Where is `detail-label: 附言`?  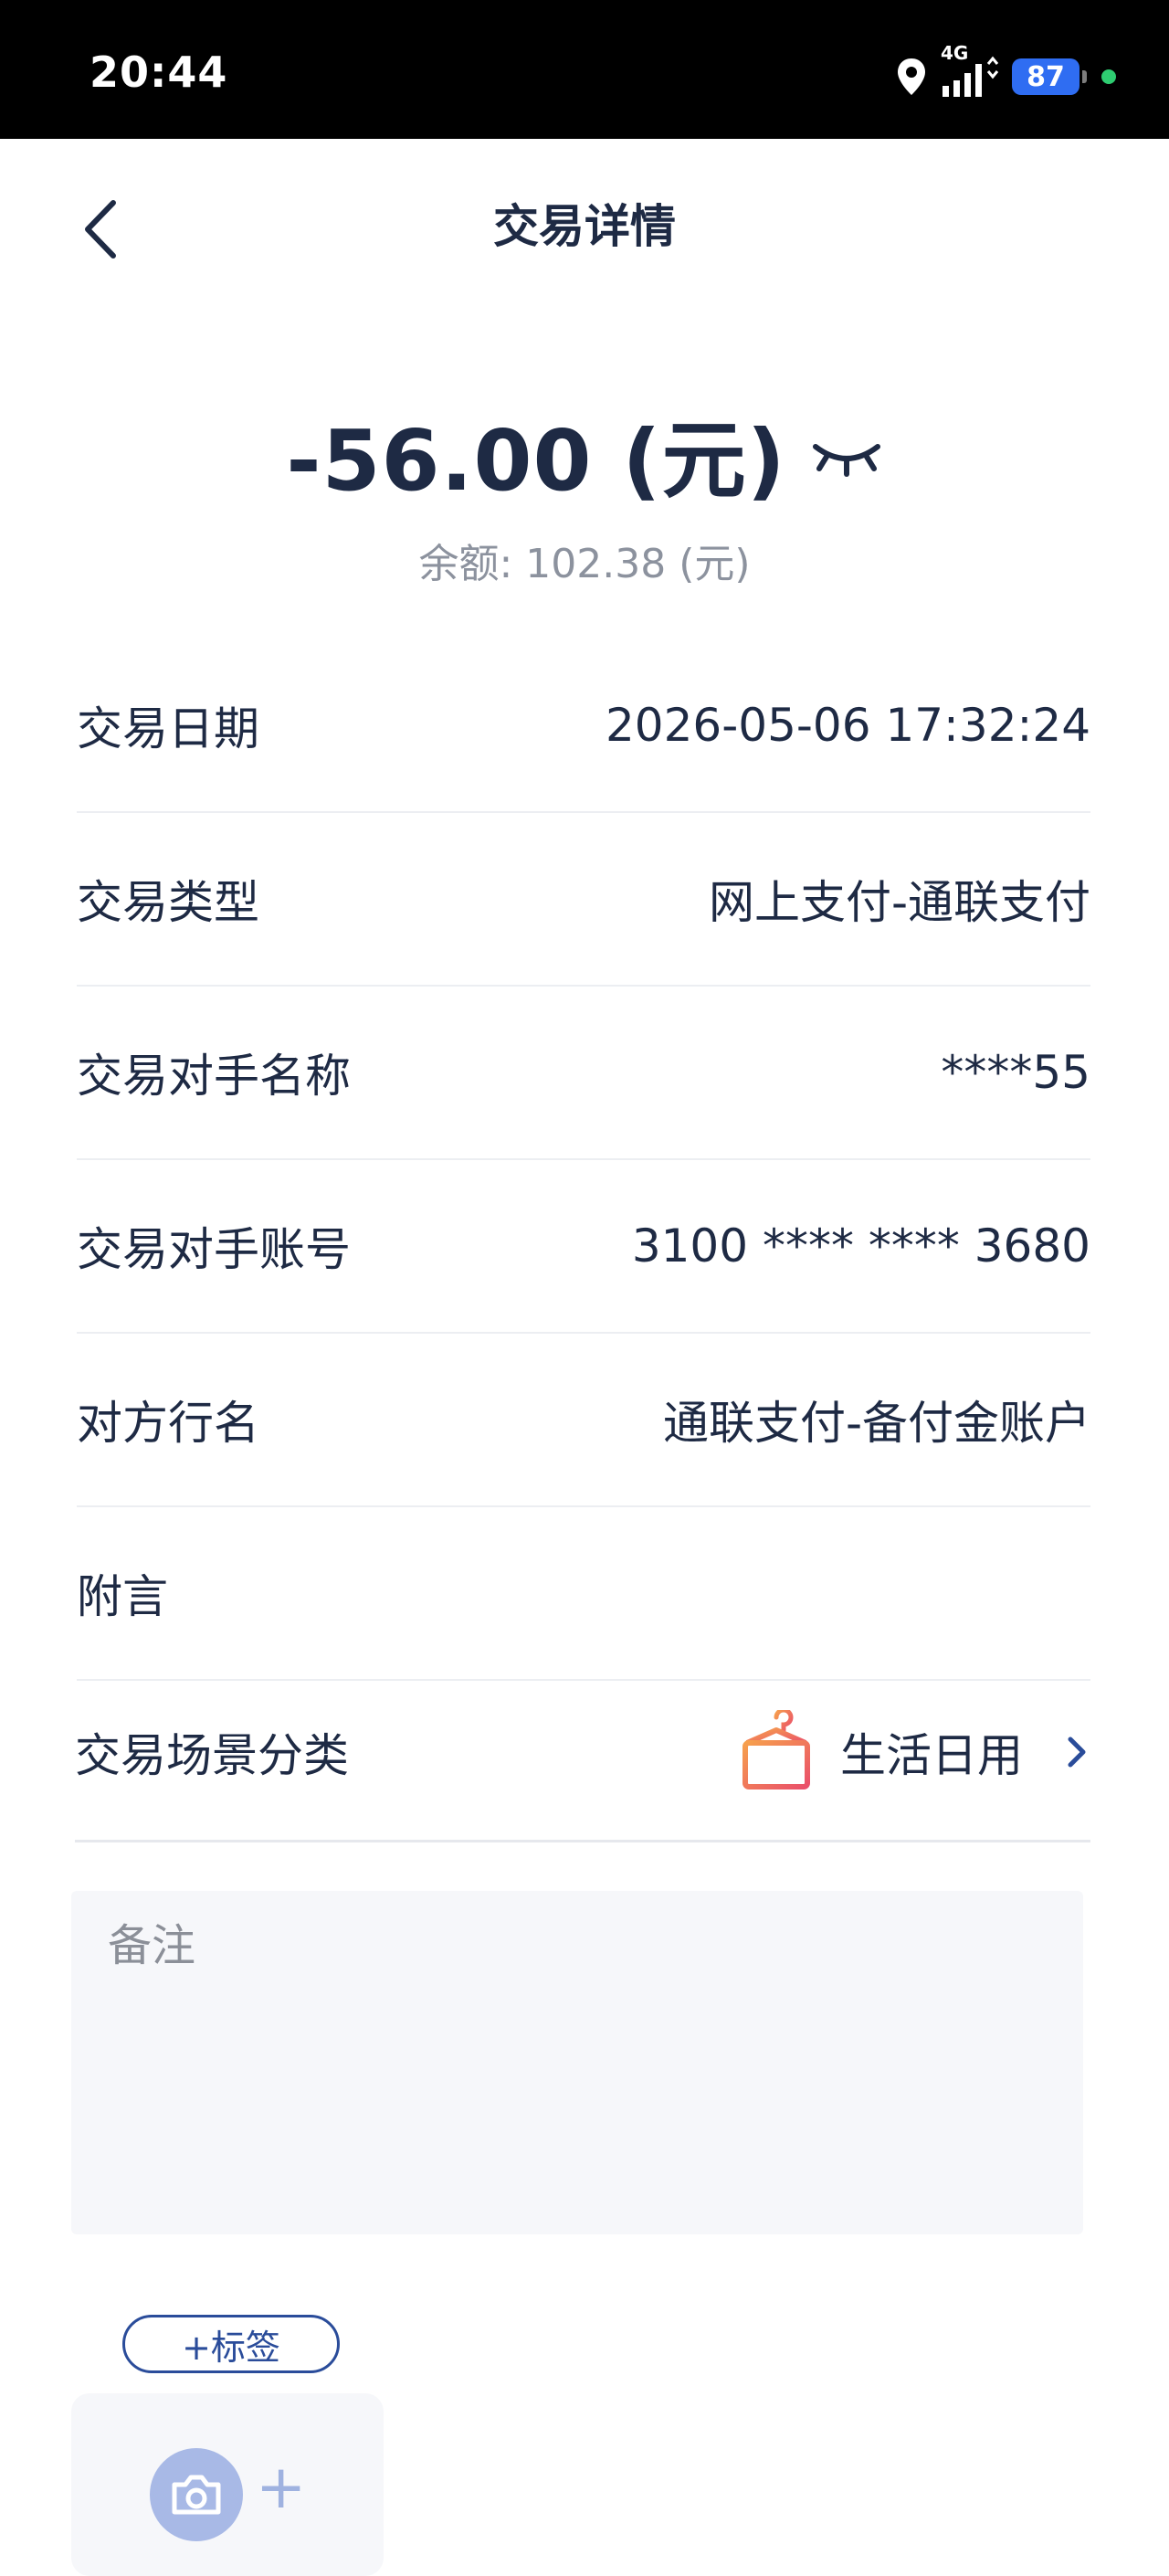
detail-label: 附言 is located at coordinates (122, 1597).